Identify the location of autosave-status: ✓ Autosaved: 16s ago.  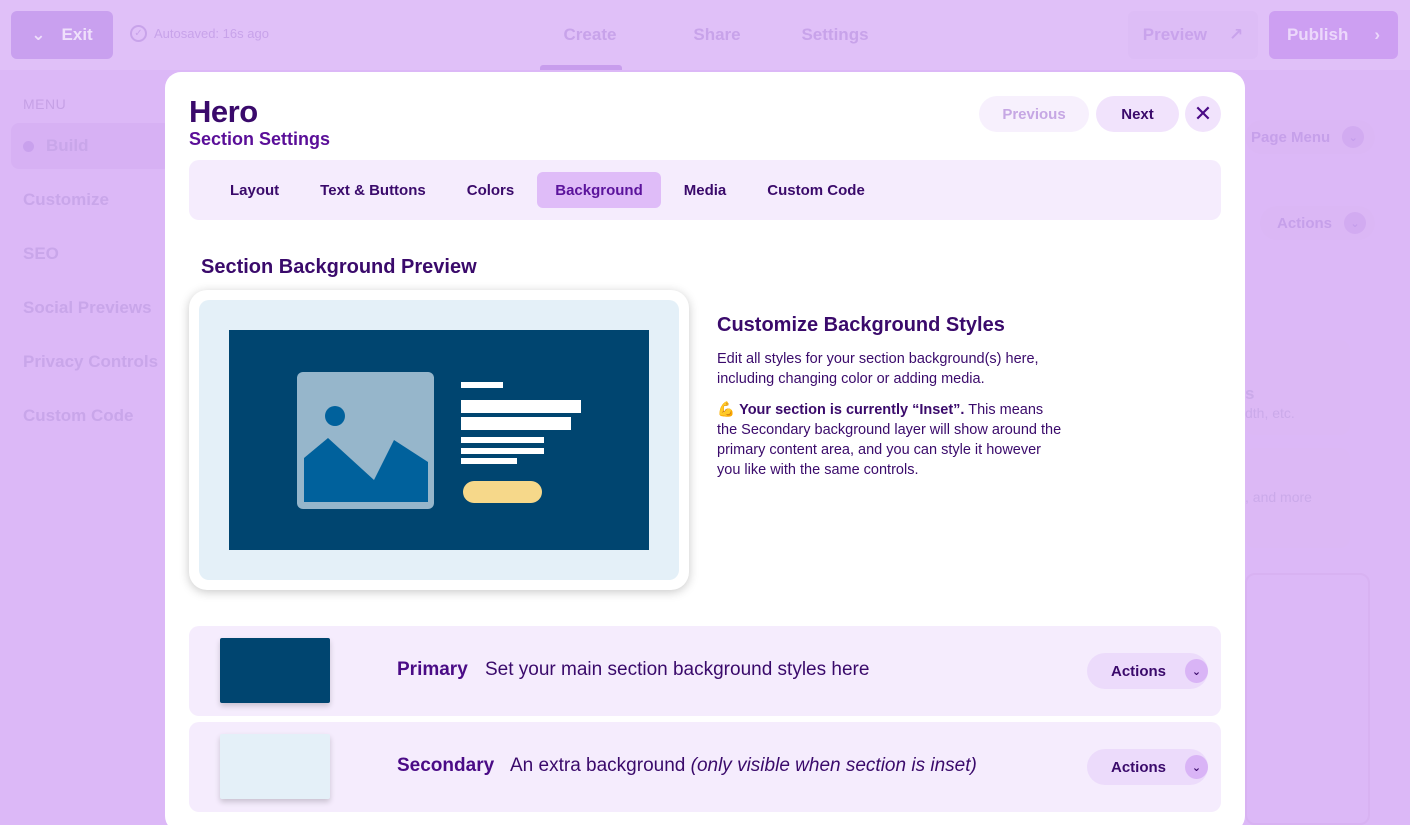
(199, 33).